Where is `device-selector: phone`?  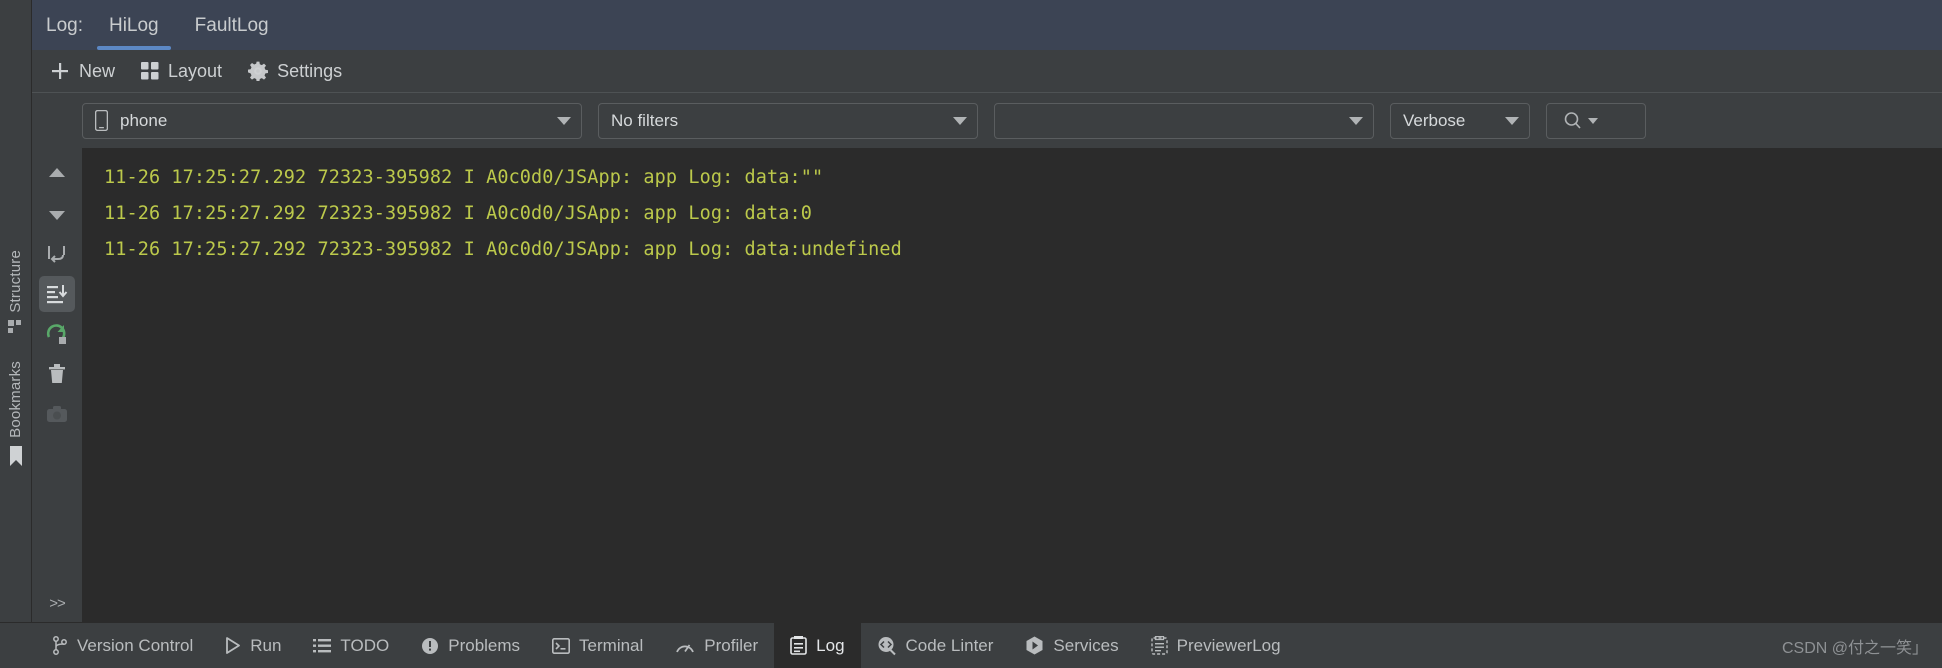 device-selector: phone is located at coordinates (332, 120).